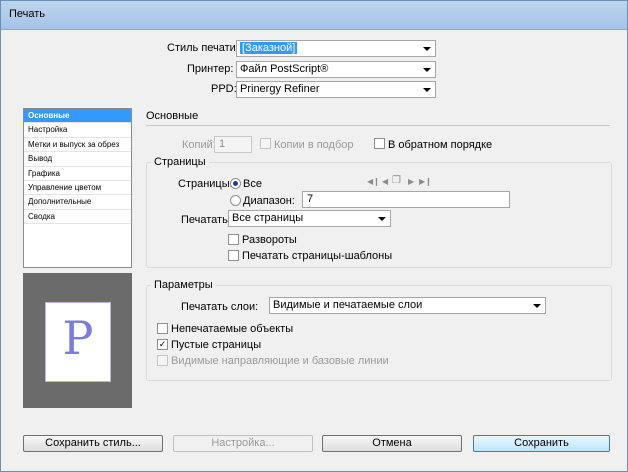  I want to click on sidebar-item-output: Вывод, so click(77, 159).